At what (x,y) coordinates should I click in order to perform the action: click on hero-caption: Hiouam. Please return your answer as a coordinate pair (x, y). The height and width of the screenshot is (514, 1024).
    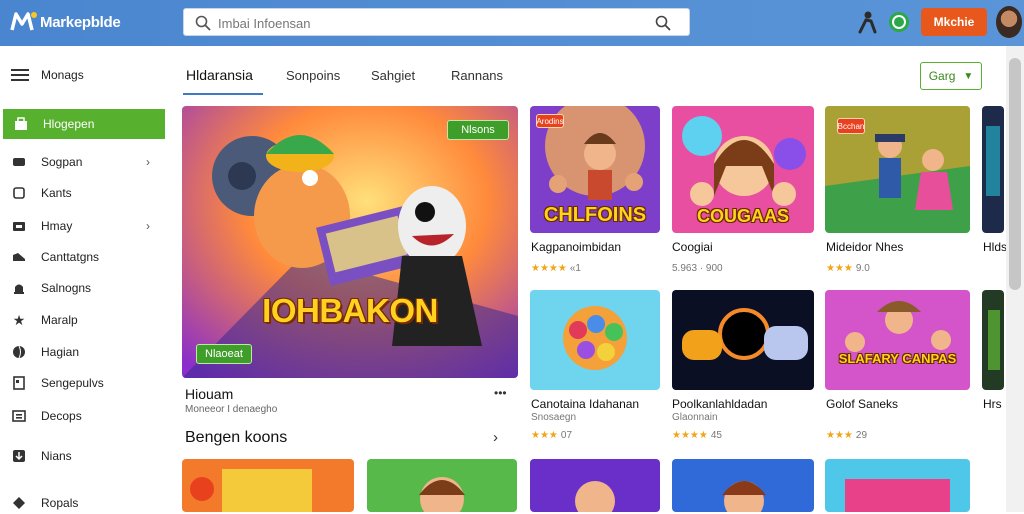
    Looking at the image, I should click on (209, 394).